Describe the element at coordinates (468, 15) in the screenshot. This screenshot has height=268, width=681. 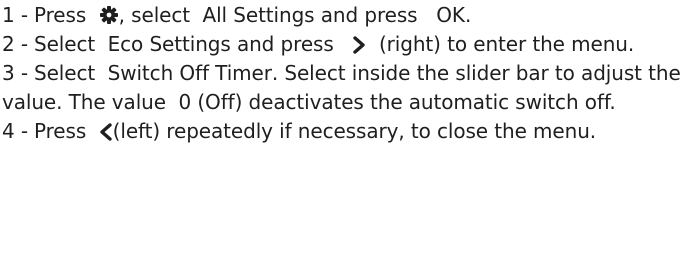
I see `step-text: .` at that location.